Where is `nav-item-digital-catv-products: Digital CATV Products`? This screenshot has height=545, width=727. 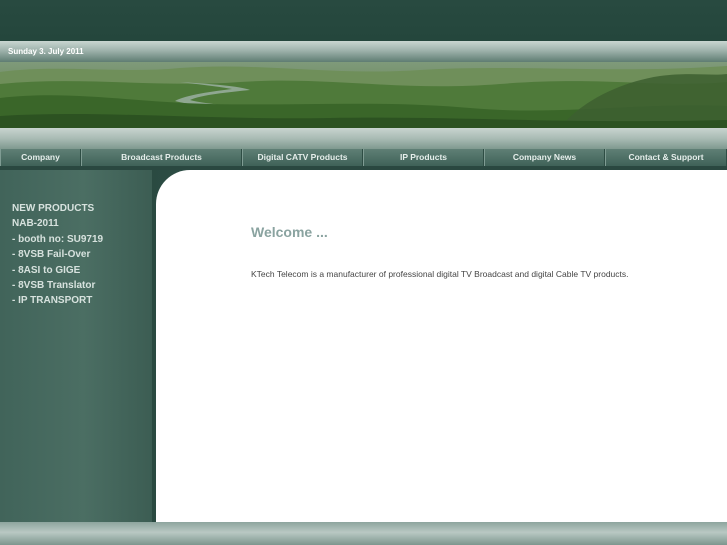
nav-item-digital-catv-products: Digital CATV Products is located at coordinates (302, 157).